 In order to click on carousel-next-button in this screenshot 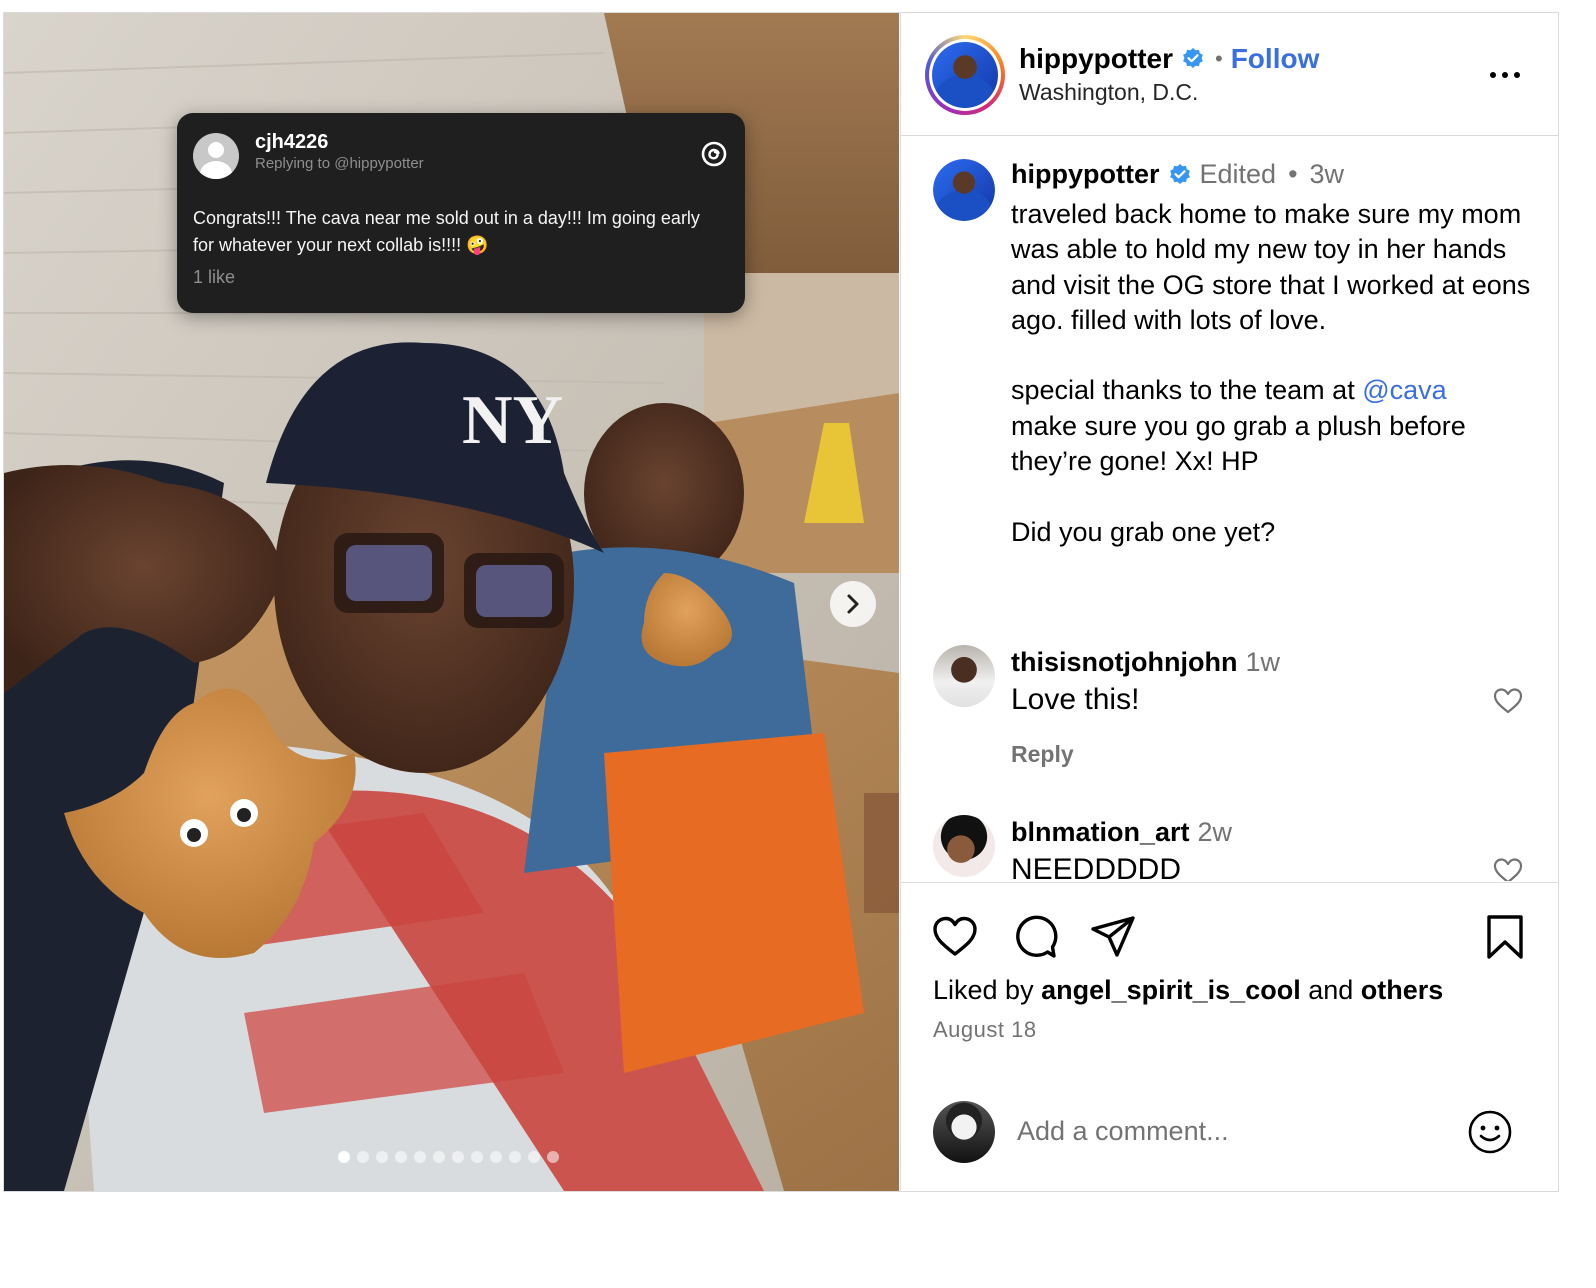, I will do `click(853, 604)`.